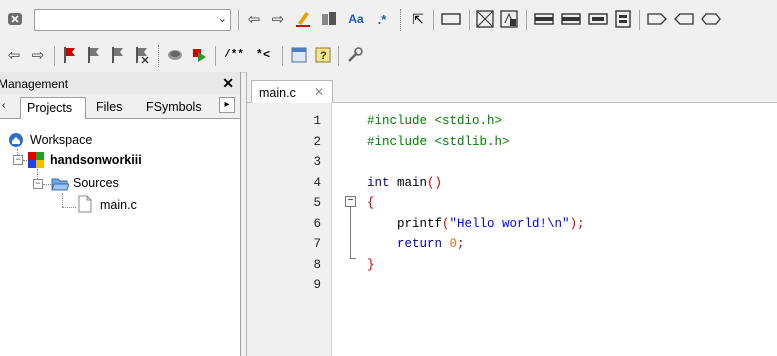 The image size is (777, 356). Describe the element at coordinates (199, 55) in the screenshot. I see `run-icon` at that location.